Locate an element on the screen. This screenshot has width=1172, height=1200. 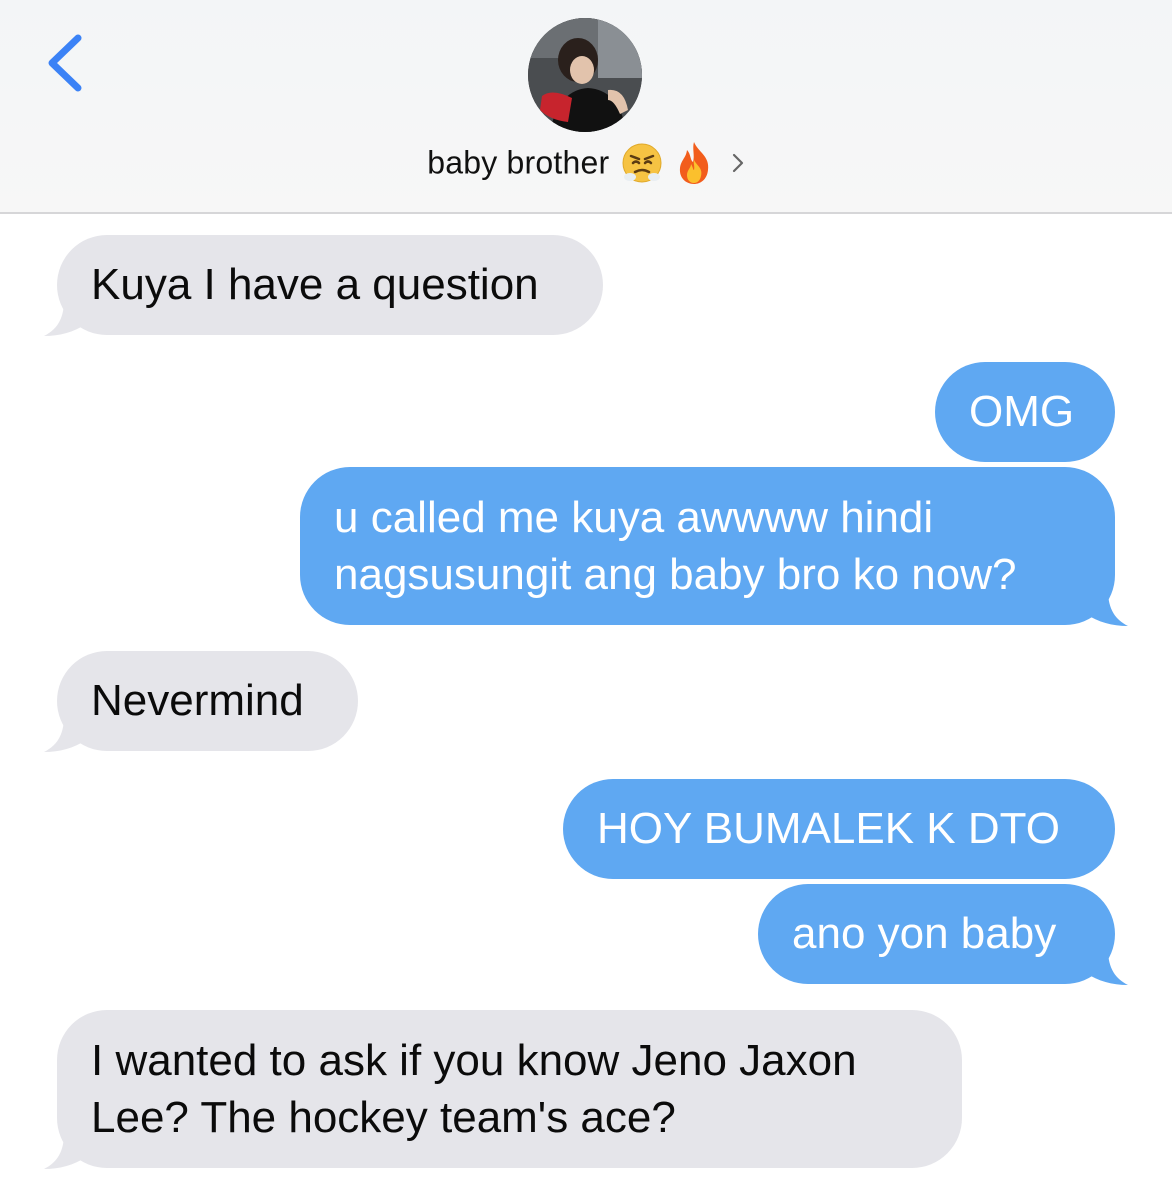
chevron-left-icon is located at coordinates (65, 63).